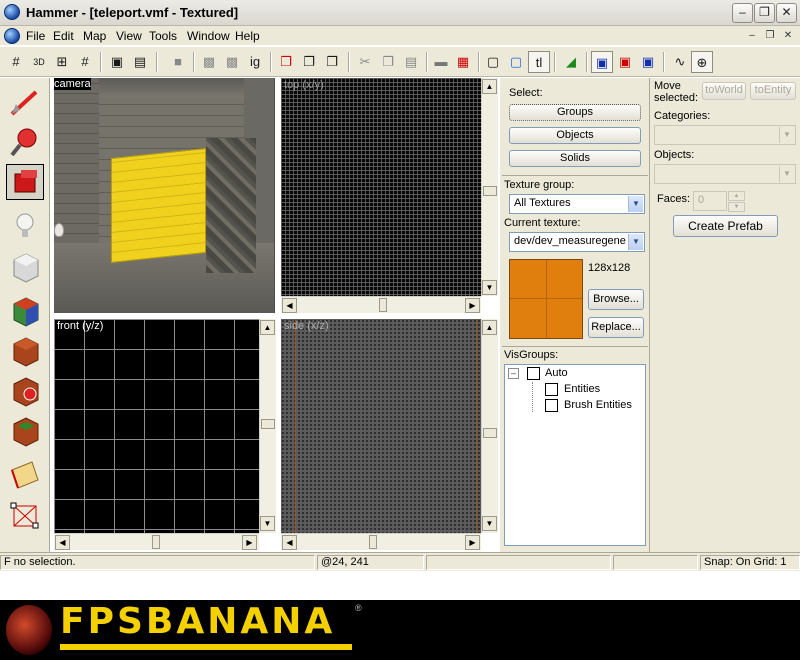 The image size is (800, 660). What do you see at coordinates (25, 310) in the screenshot?
I see `texture-application-icon` at bounding box center [25, 310].